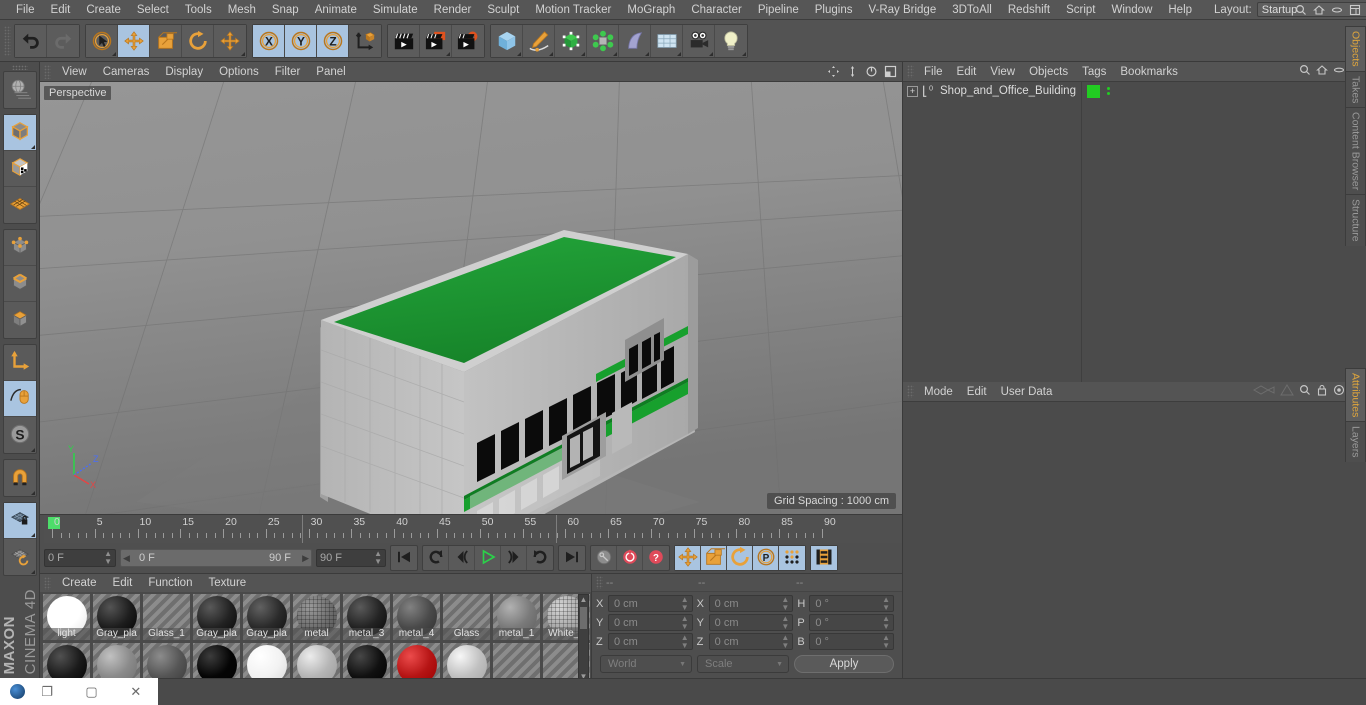 This screenshot has height=705, width=1366. I want to click on material-scrollbar: ▲ ▼, so click(583, 638).